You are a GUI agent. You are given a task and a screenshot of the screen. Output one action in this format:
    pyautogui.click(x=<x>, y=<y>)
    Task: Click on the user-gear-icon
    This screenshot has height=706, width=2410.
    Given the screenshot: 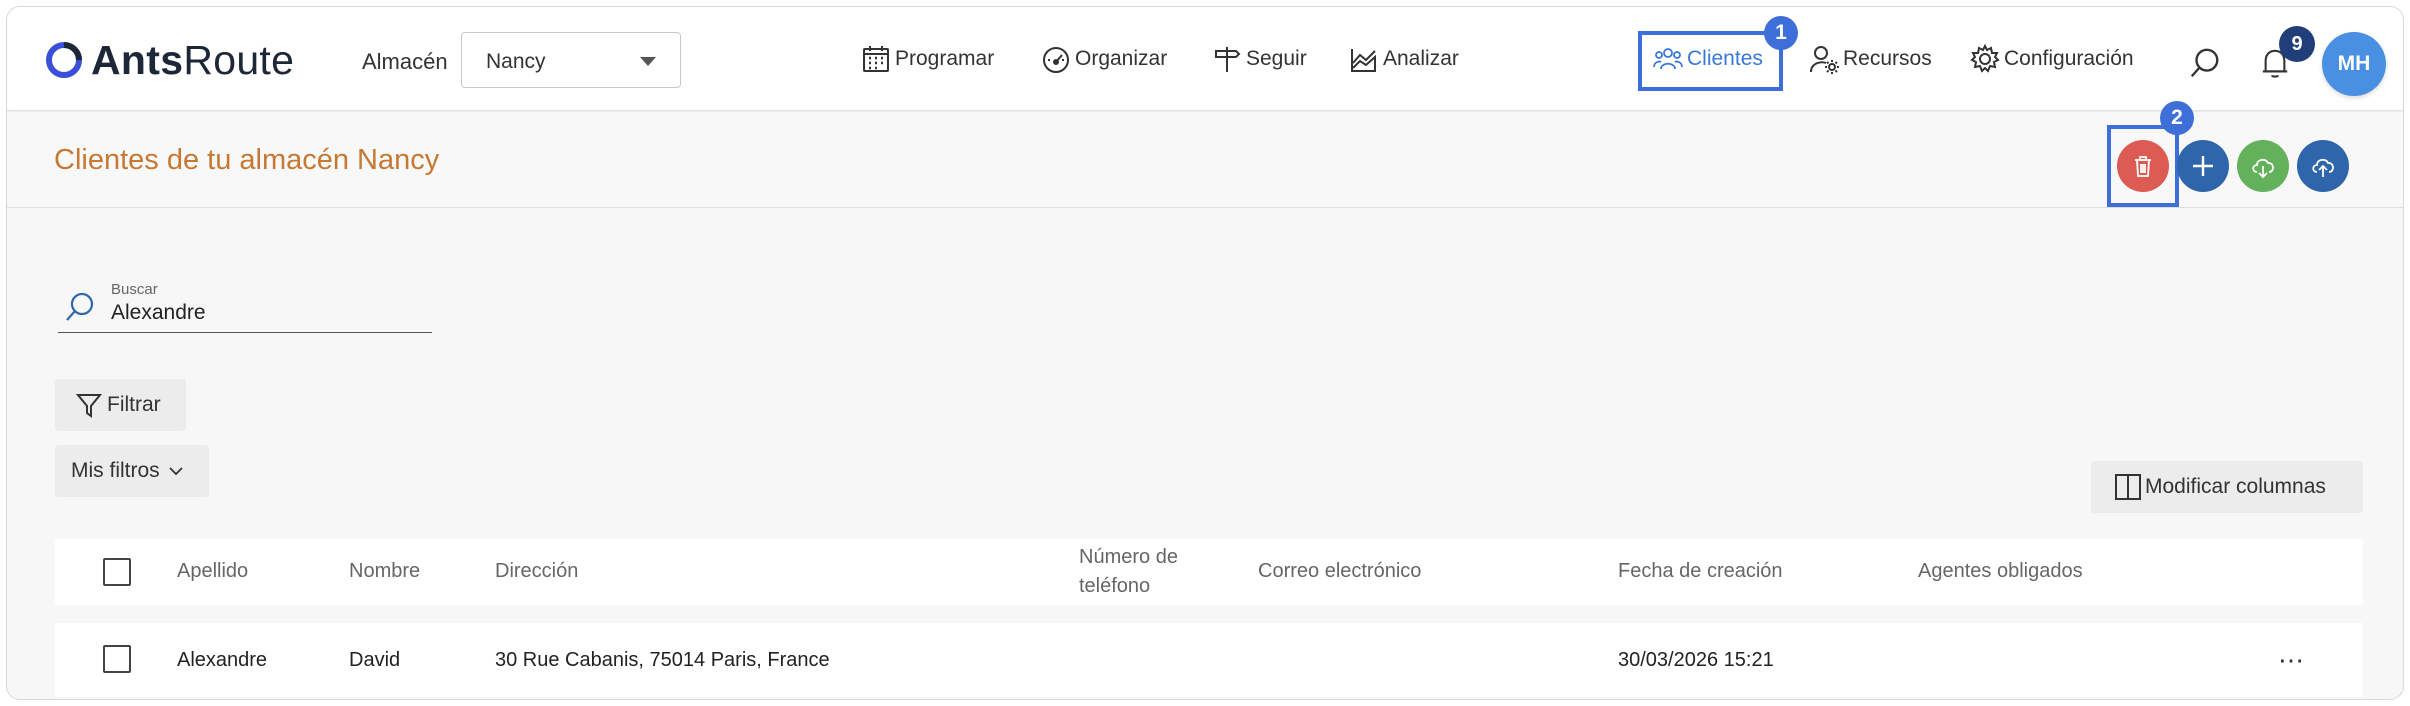 What is the action you would take?
    pyautogui.click(x=1824, y=60)
    